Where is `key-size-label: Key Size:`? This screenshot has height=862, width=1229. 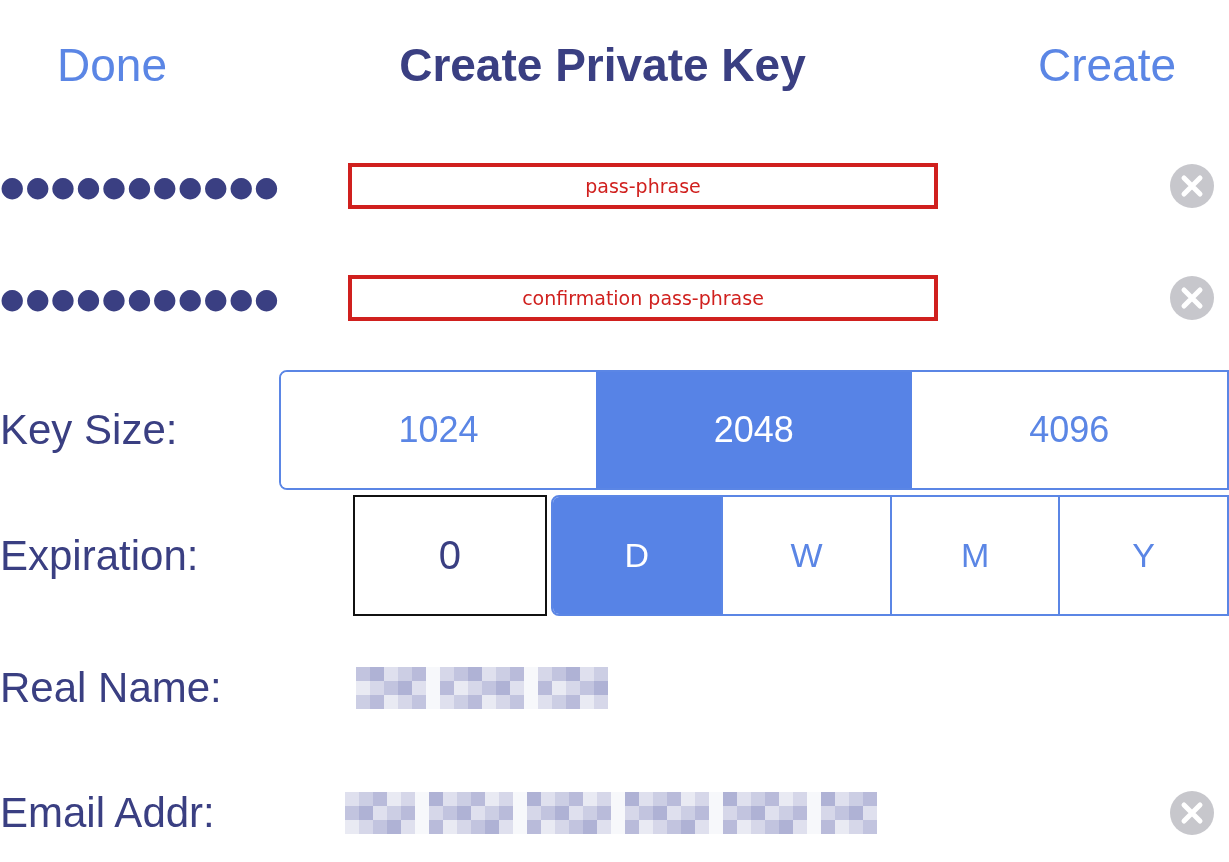
key-size-label: Key Size: is located at coordinates (89, 430).